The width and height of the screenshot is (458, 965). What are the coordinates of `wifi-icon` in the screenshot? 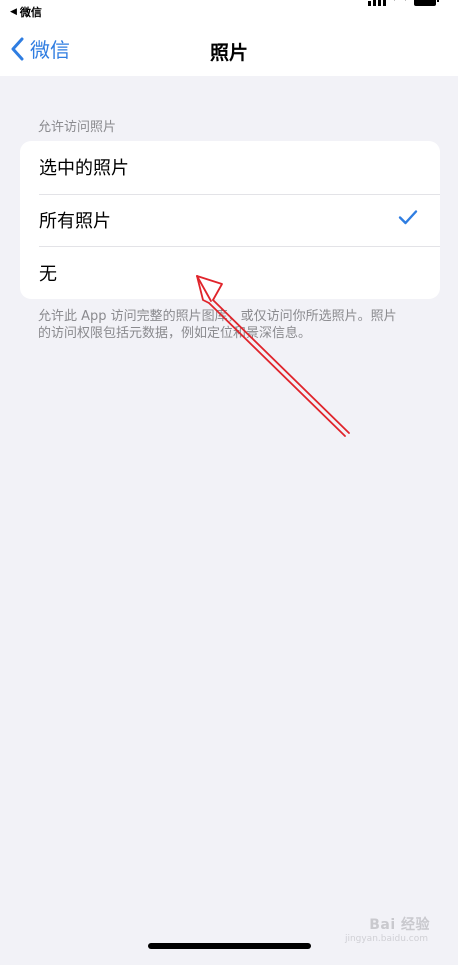 It's located at (400, 3).